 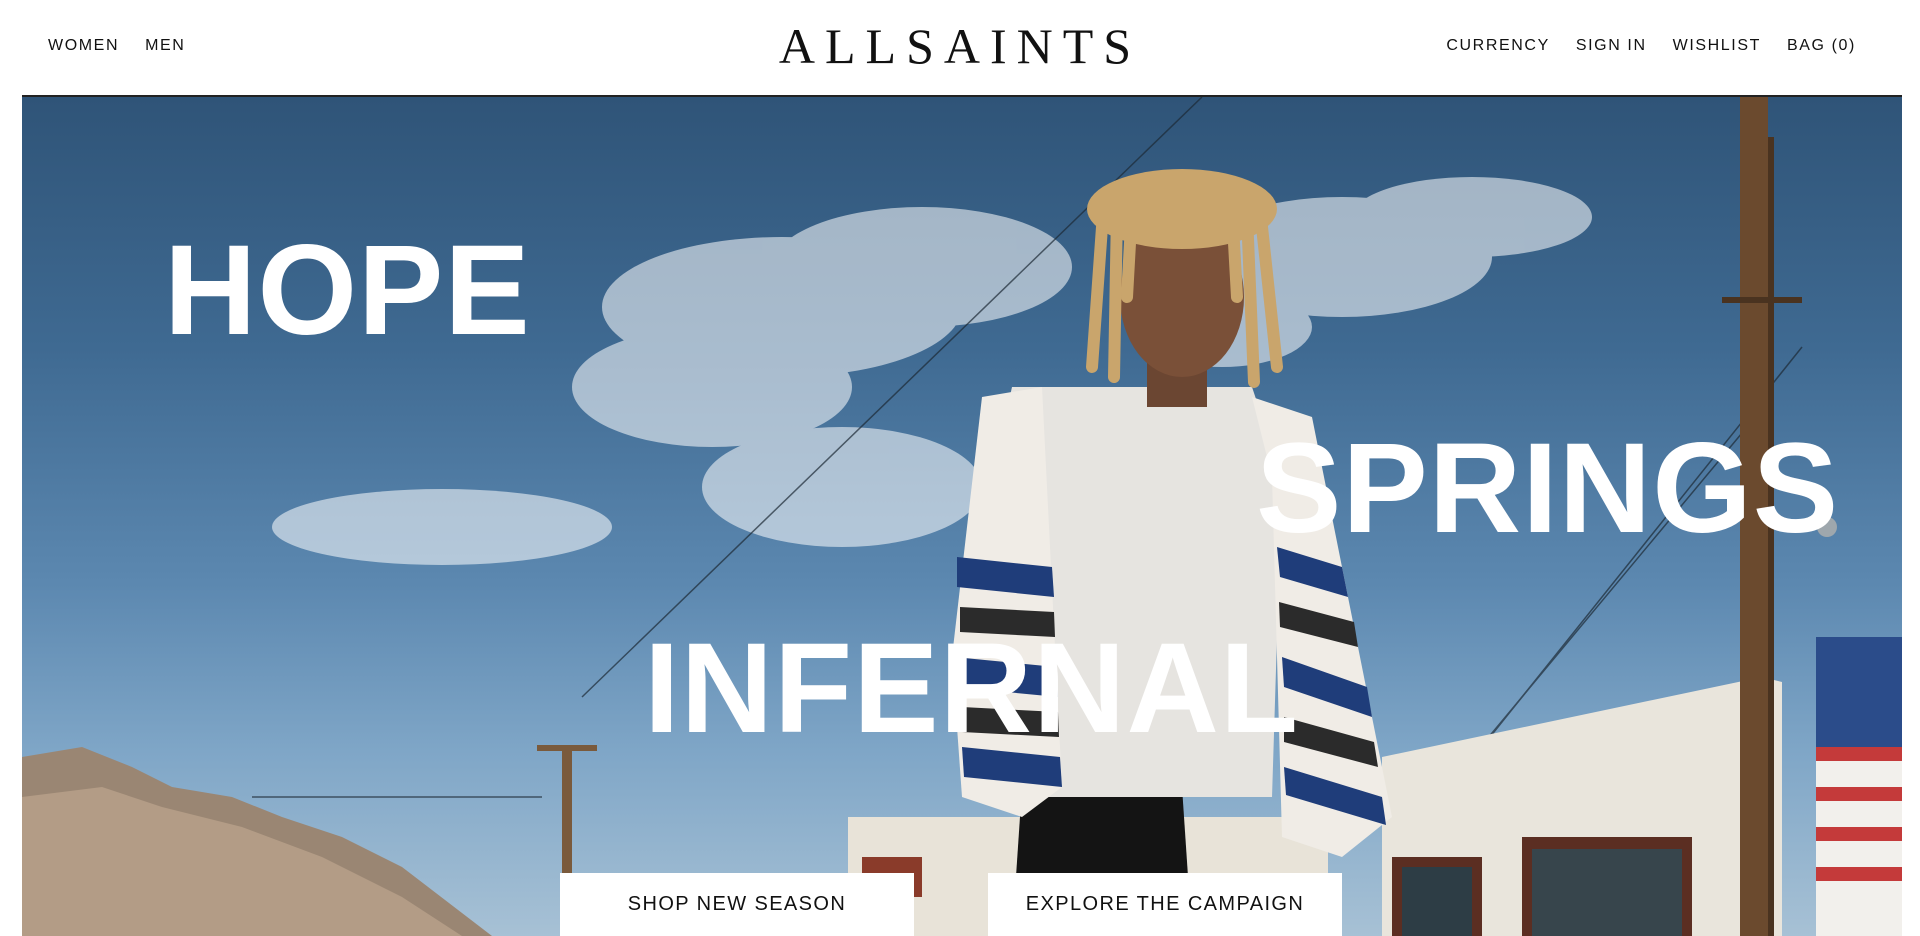 What do you see at coordinates (1717, 46) in the screenshot?
I see `wishlist-link: WISHLIST` at bounding box center [1717, 46].